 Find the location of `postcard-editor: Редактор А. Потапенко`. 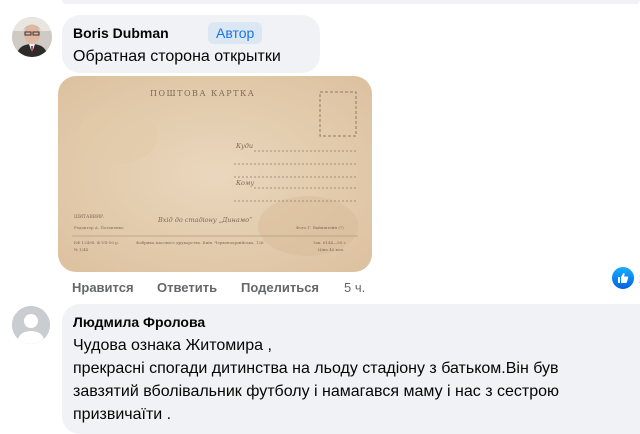

postcard-editor: Редактор А. Потапенко is located at coordinates (99, 227).